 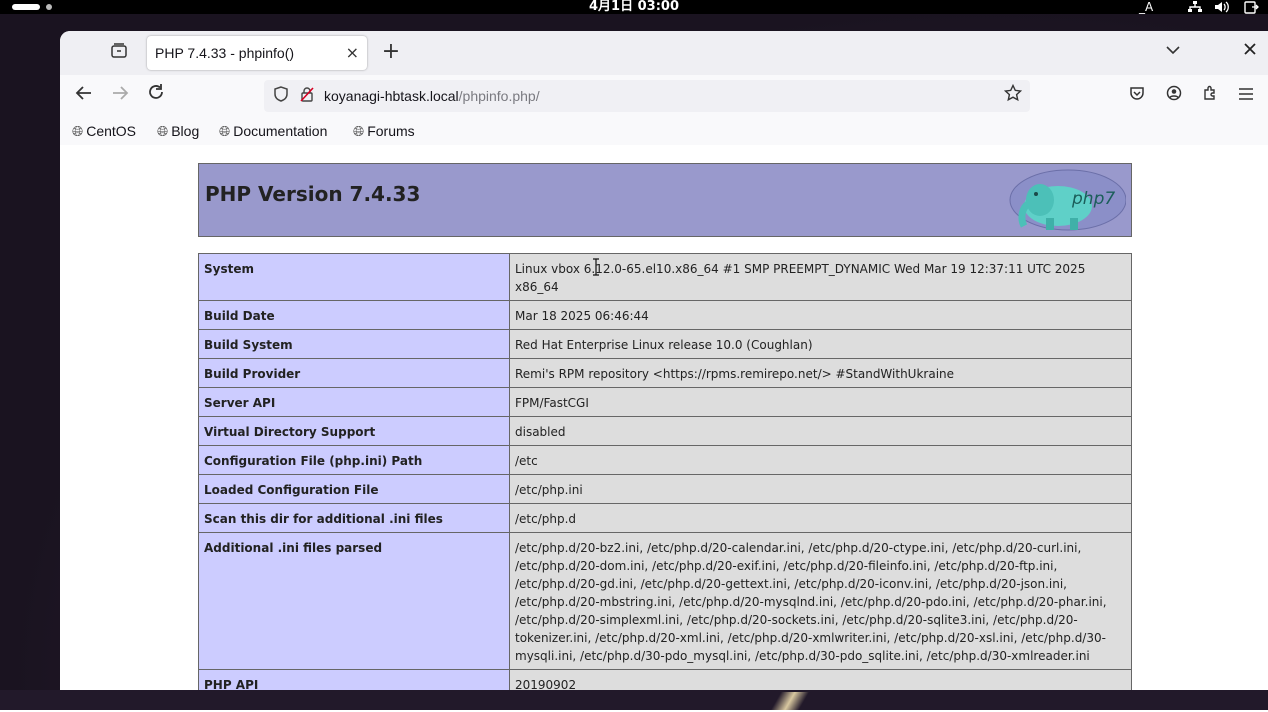 I want to click on row-key: System, so click(x=354, y=277).